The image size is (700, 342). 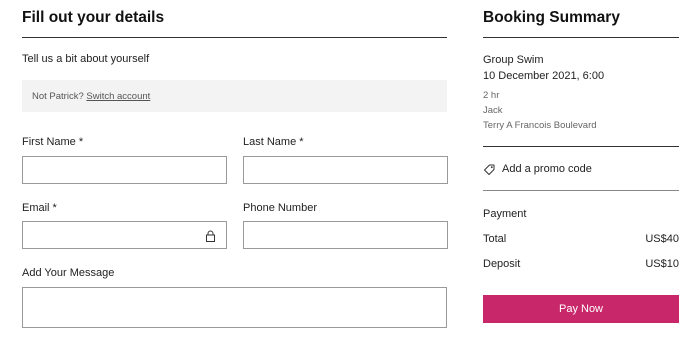 I want to click on last-name-input, so click(x=345, y=170).